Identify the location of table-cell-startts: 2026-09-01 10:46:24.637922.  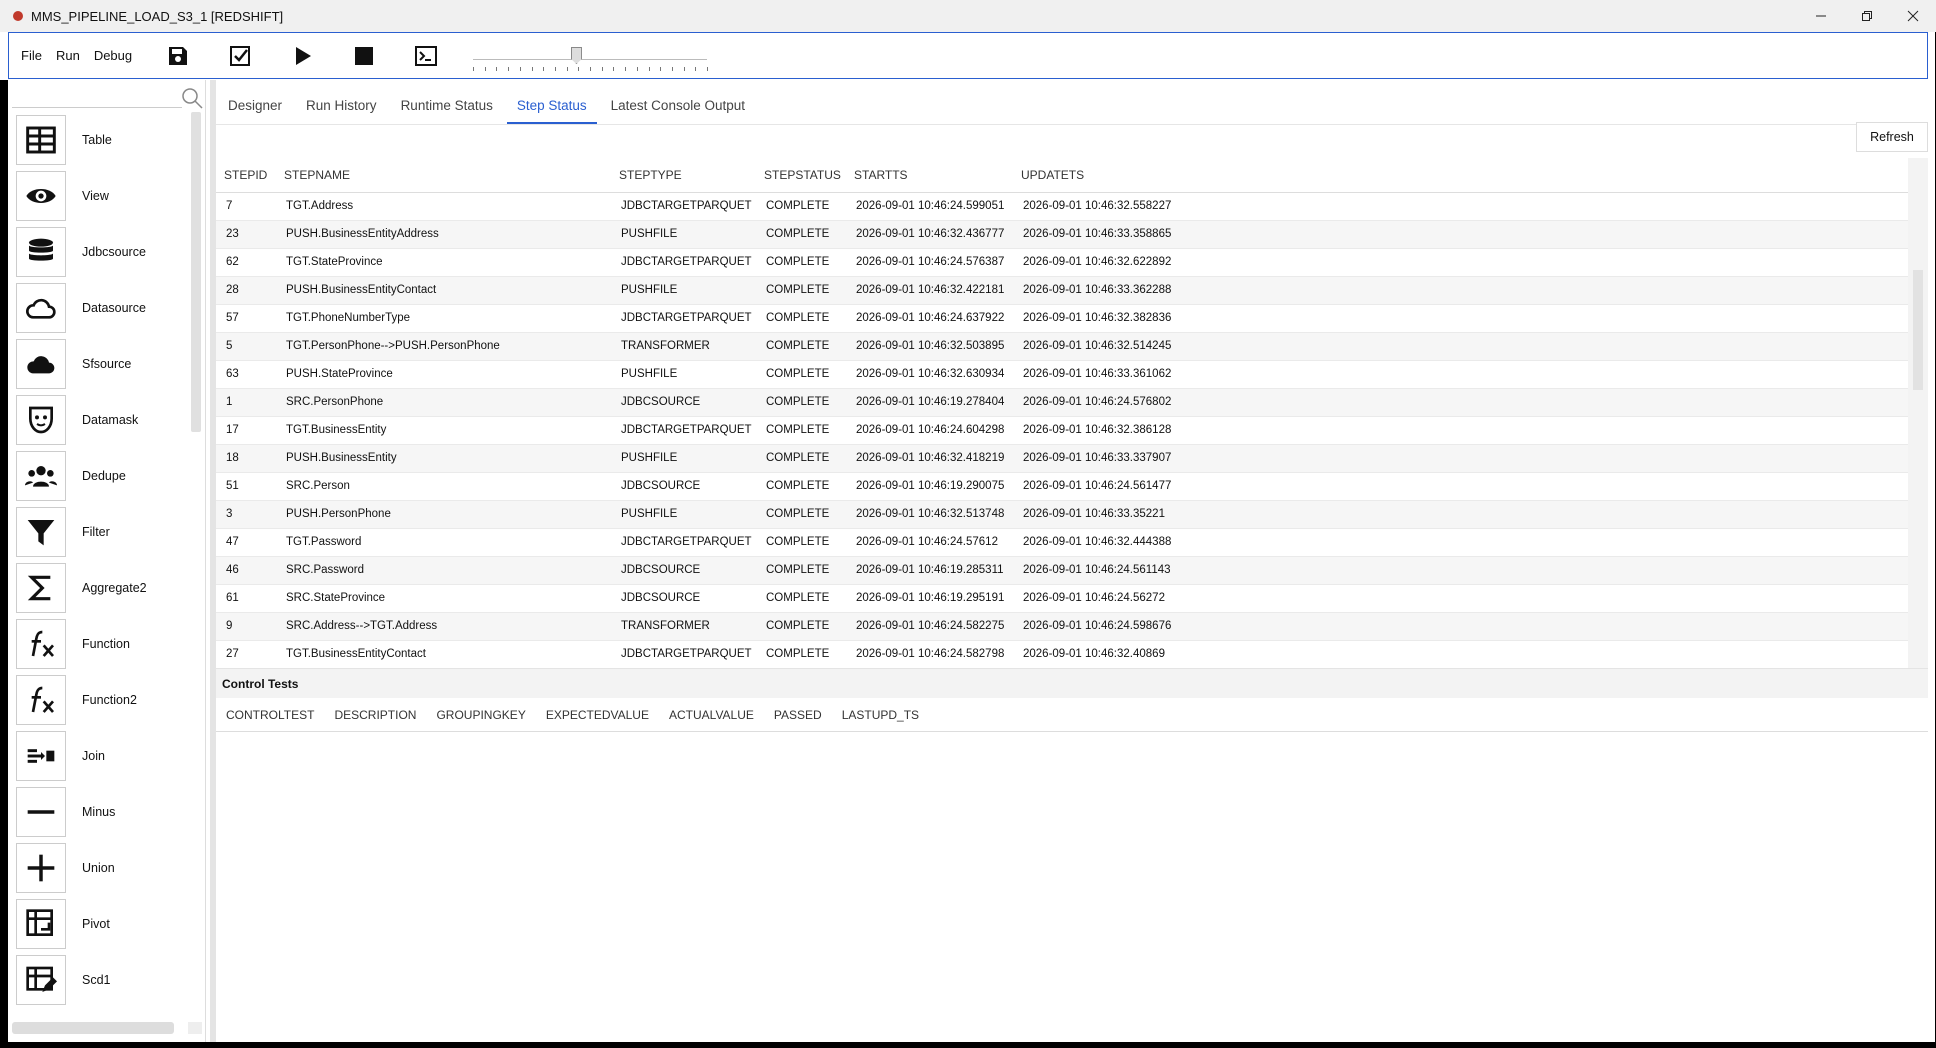
(929, 318).